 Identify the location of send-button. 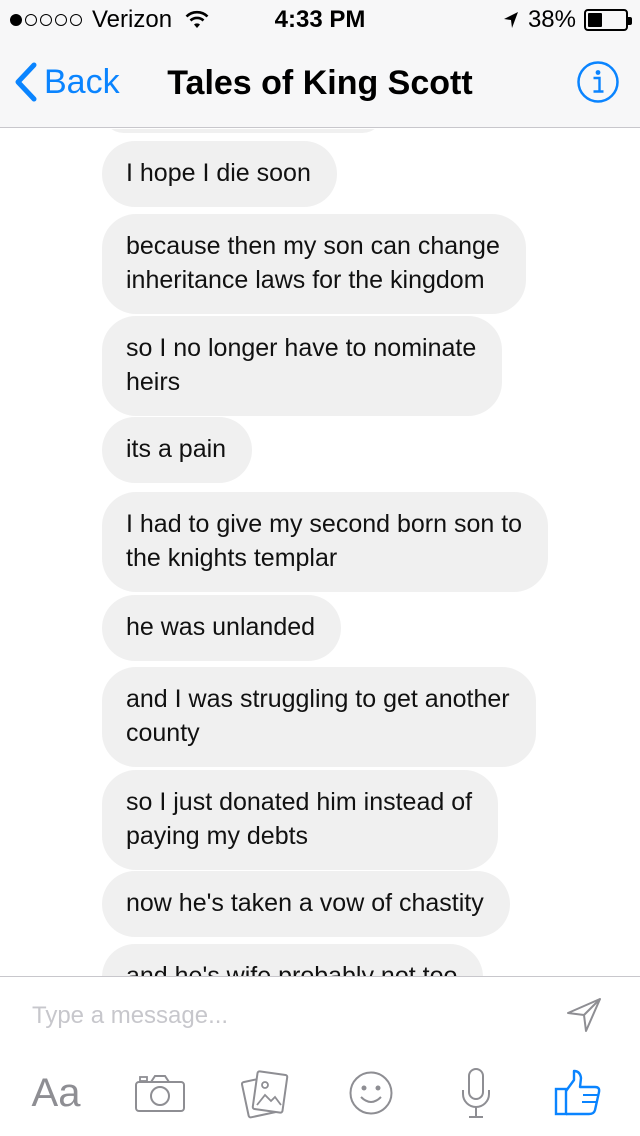
(584, 1015).